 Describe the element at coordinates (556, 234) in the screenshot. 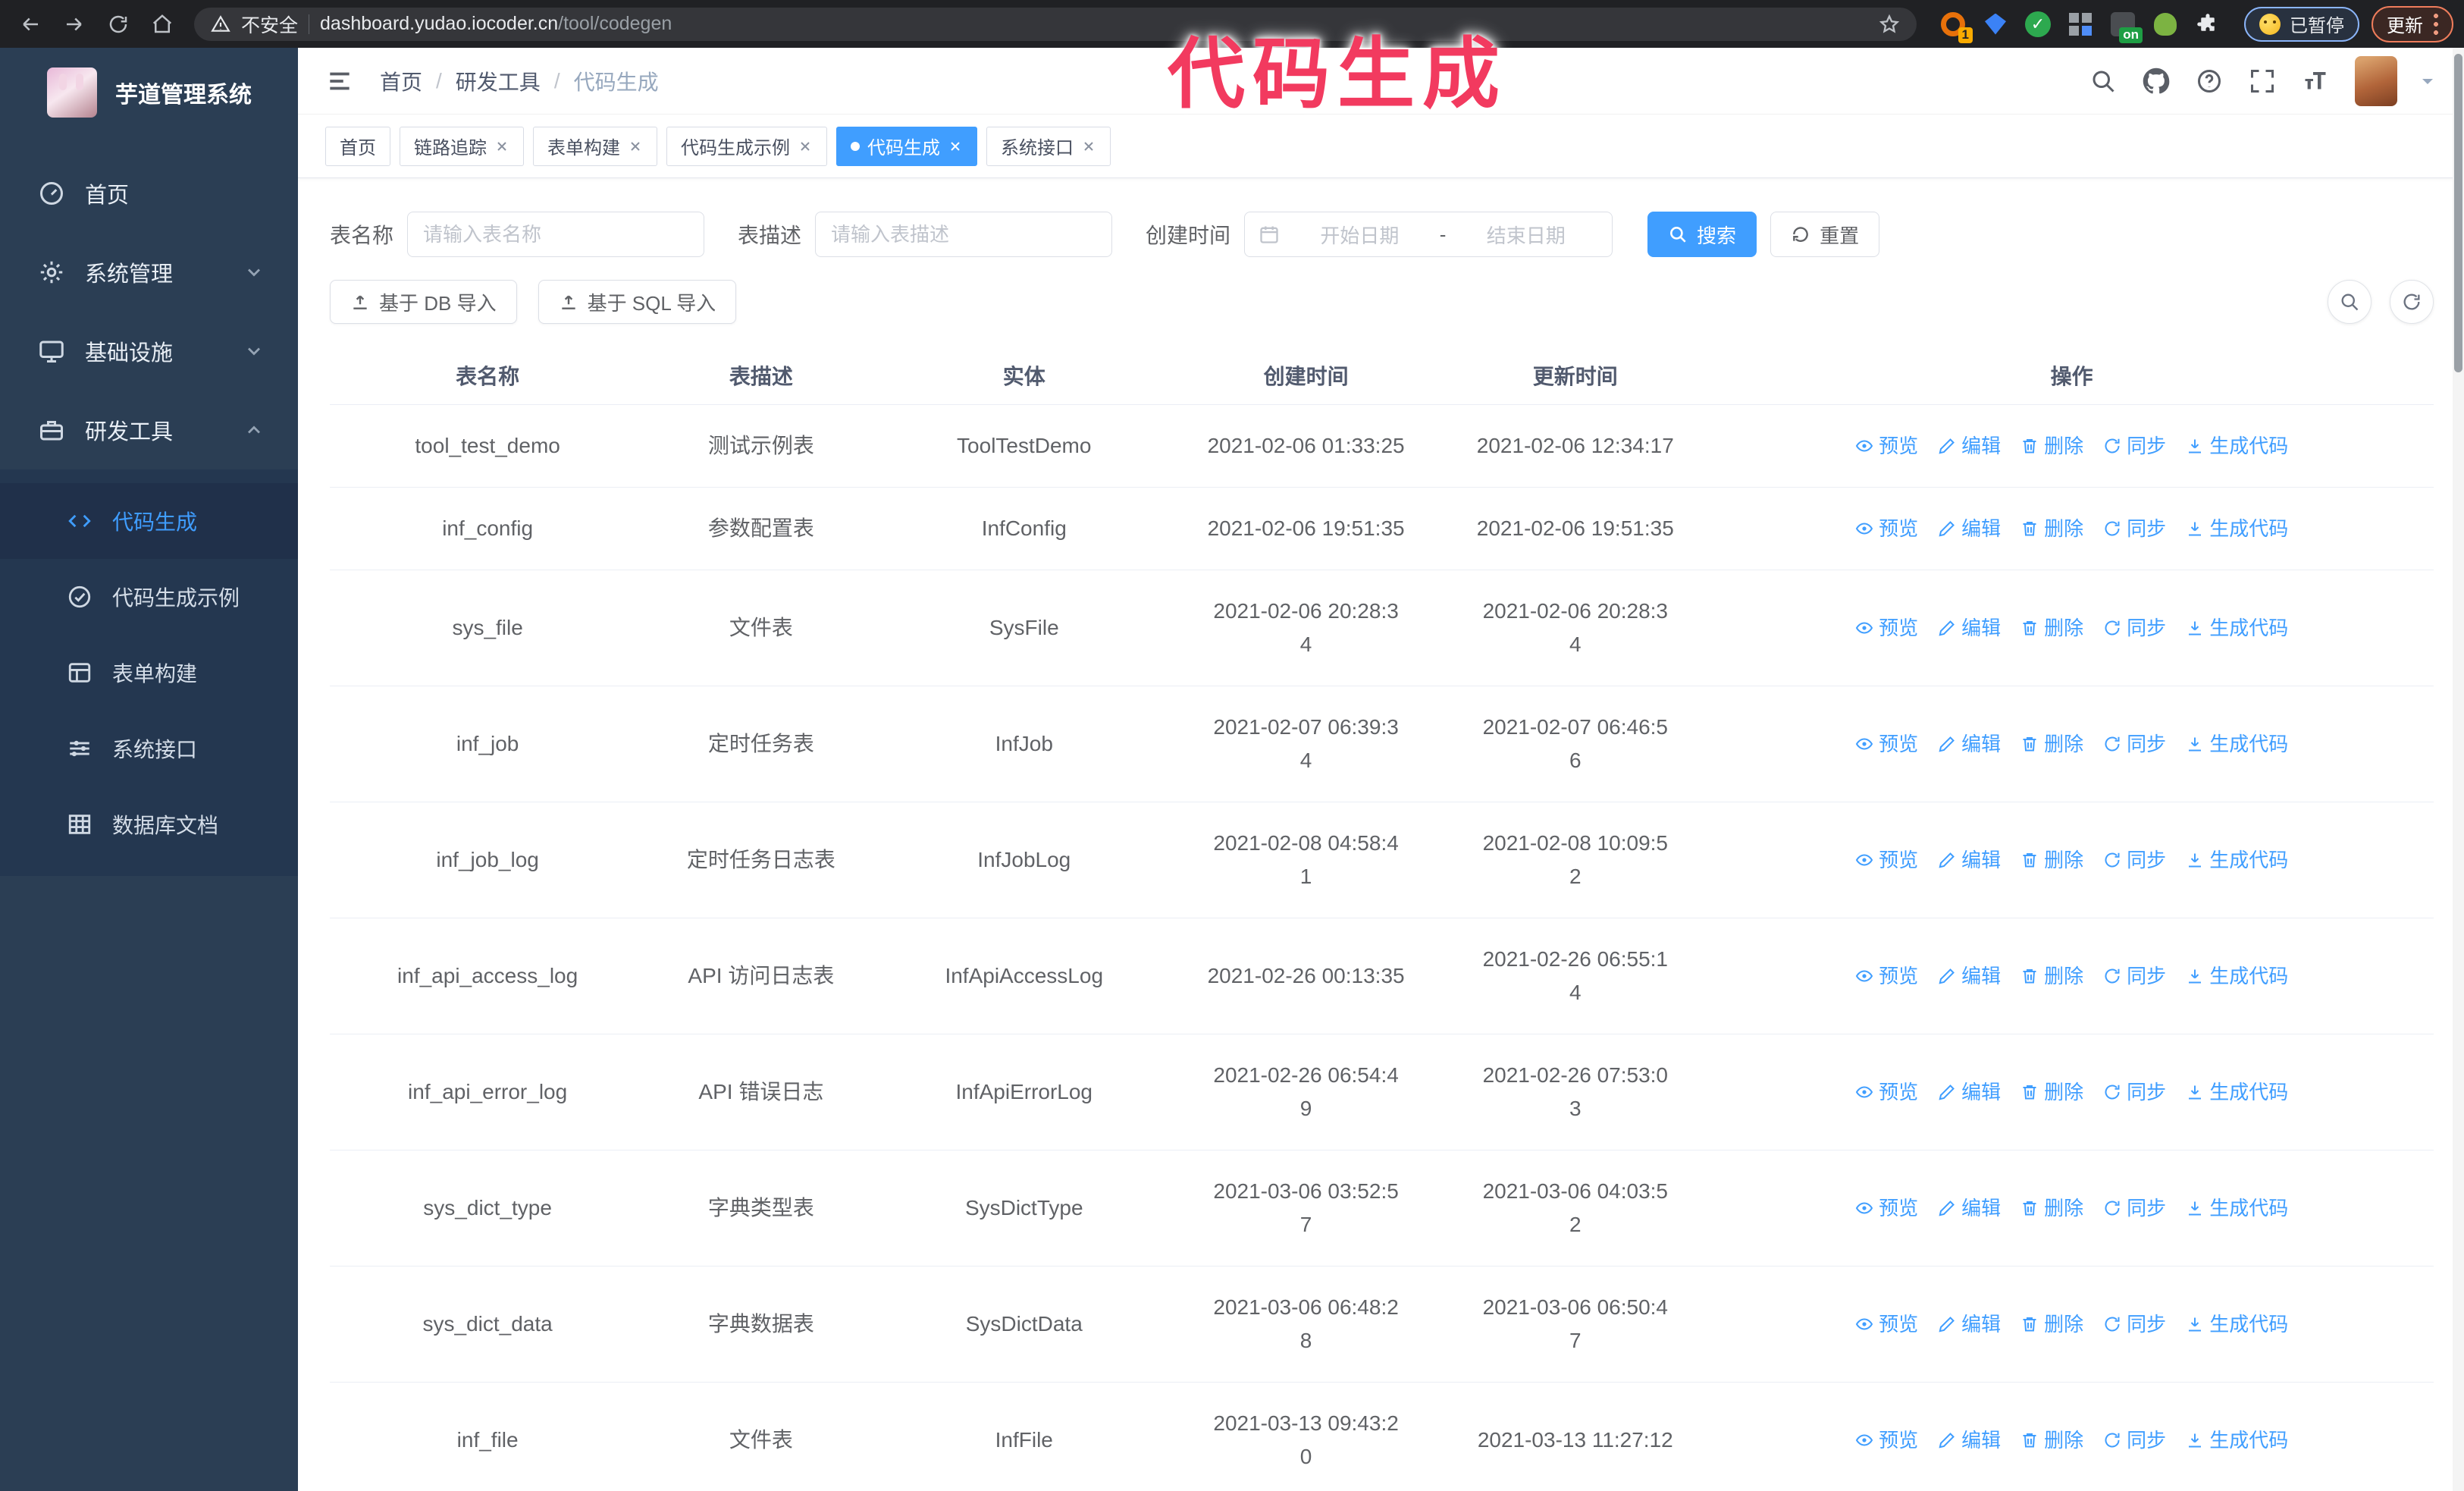

I see `table-name-input` at that location.